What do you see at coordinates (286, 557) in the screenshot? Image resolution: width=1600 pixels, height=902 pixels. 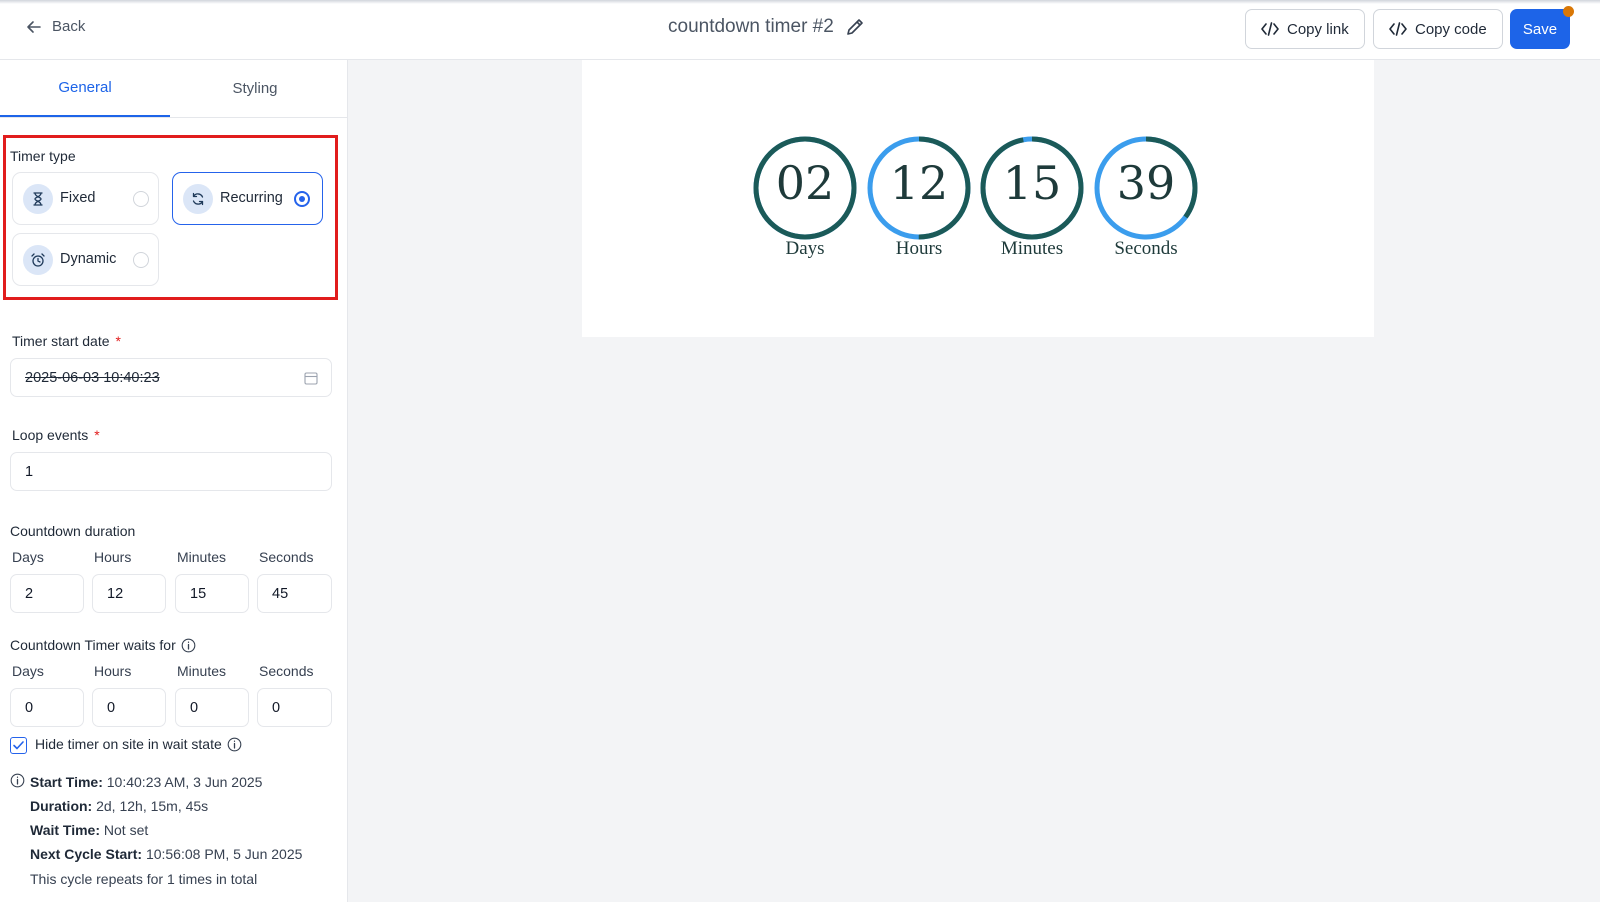 I see `duration-seconds-label: Seconds` at bounding box center [286, 557].